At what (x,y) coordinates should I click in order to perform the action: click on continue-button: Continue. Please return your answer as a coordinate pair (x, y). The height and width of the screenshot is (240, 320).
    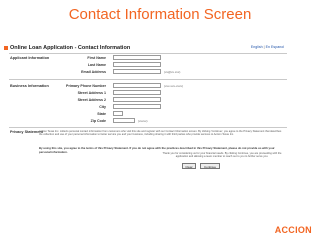
    Looking at the image, I should click on (210, 166).